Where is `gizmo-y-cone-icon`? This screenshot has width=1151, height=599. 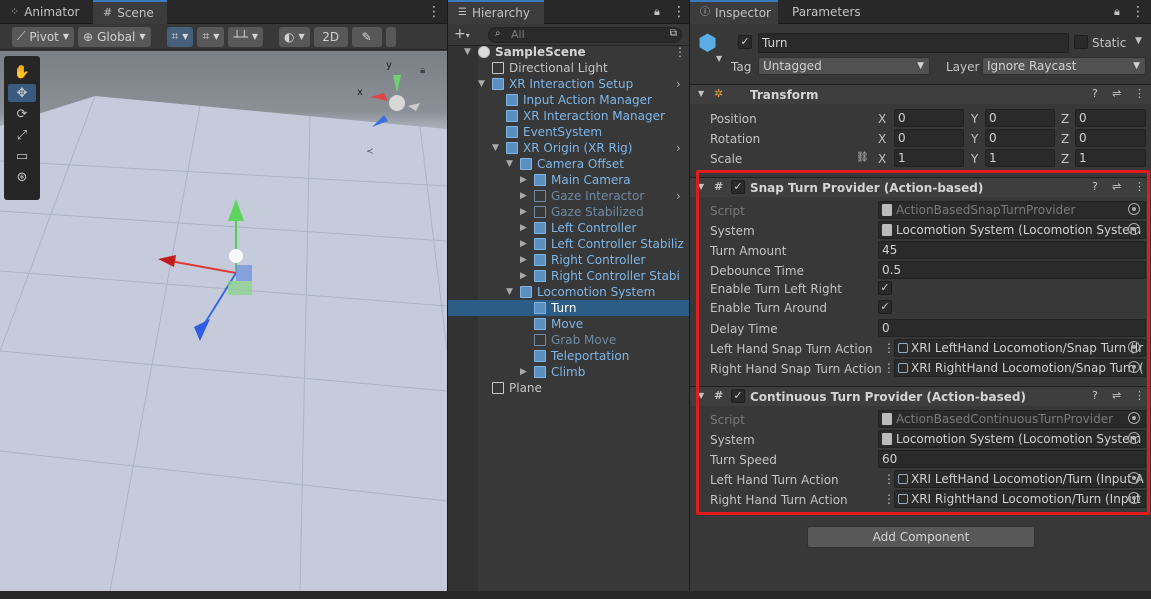 gizmo-y-cone-icon is located at coordinates (397, 84).